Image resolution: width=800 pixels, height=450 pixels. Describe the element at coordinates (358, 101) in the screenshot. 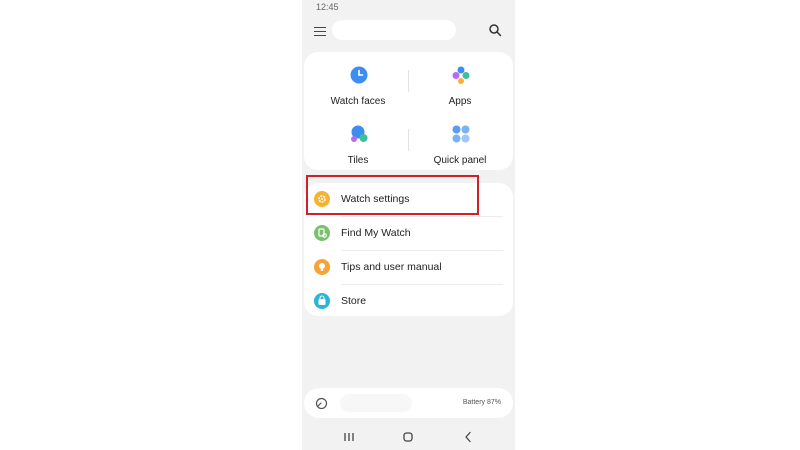

I see `watch-faces-label: Watch faces` at that location.